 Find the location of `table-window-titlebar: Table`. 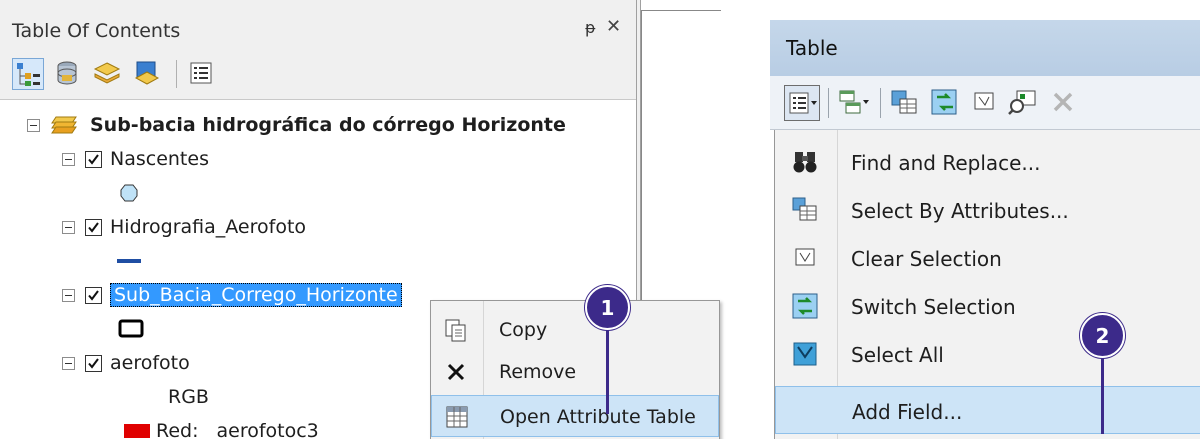

table-window-titlebar: Table is located at coordinates (985, 48).